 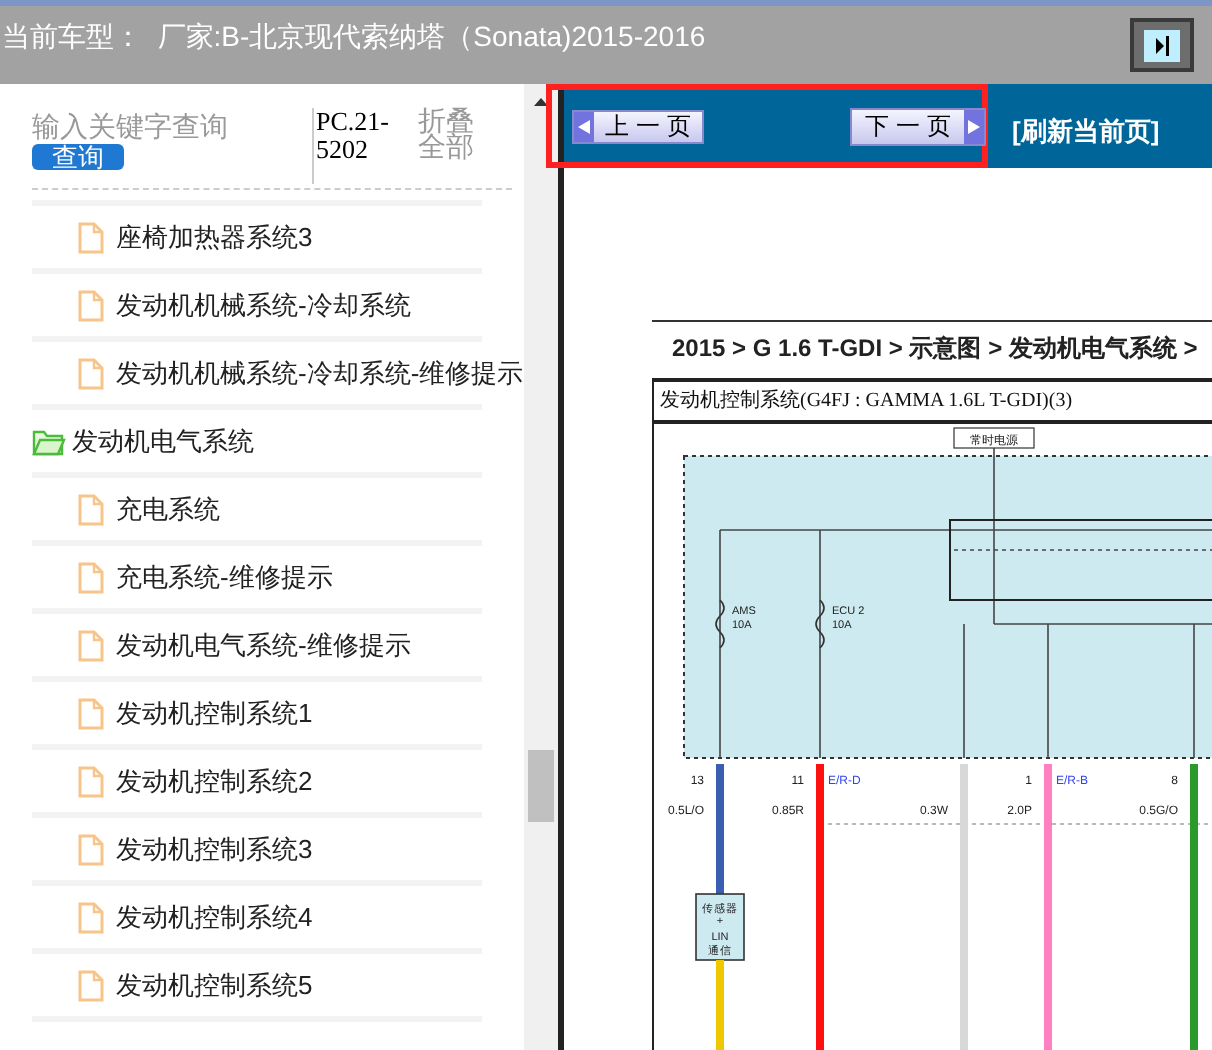 I want to click on tree-item: 充电系统, so click(x=168, y=509).